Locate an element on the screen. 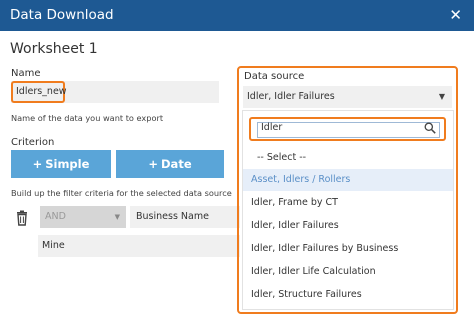  chevron-down-icon: ▼ is located at coordinates (117, 217).